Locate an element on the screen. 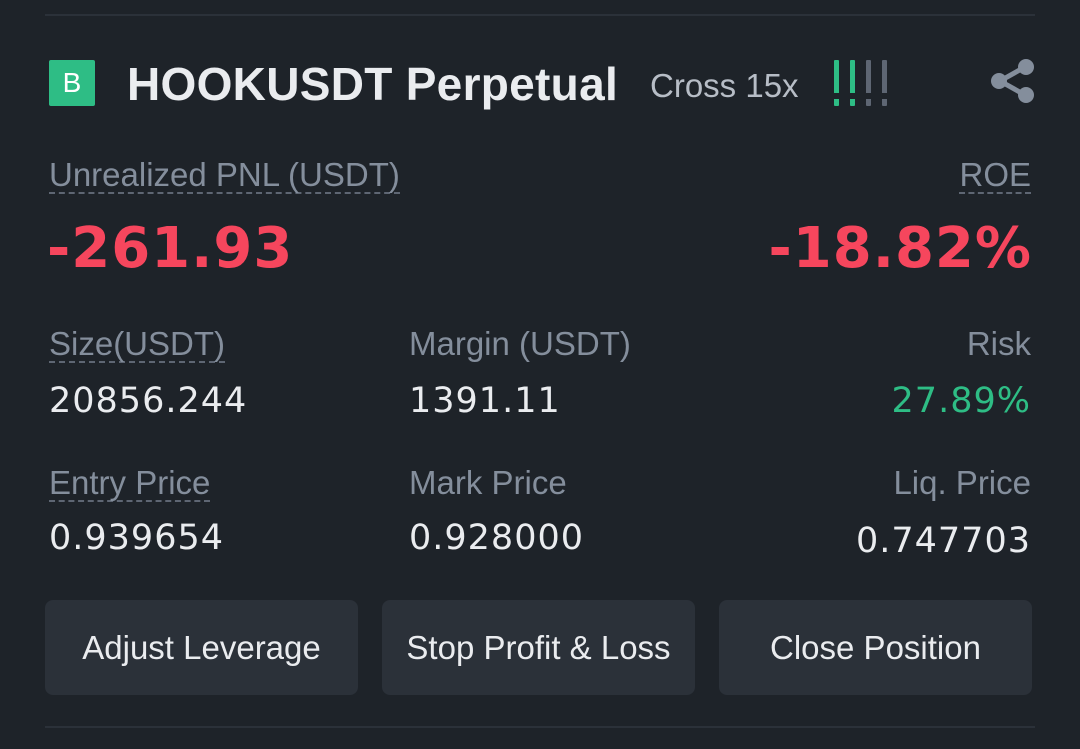  close-position-button: Close Position is located at coordinates (875, 647).